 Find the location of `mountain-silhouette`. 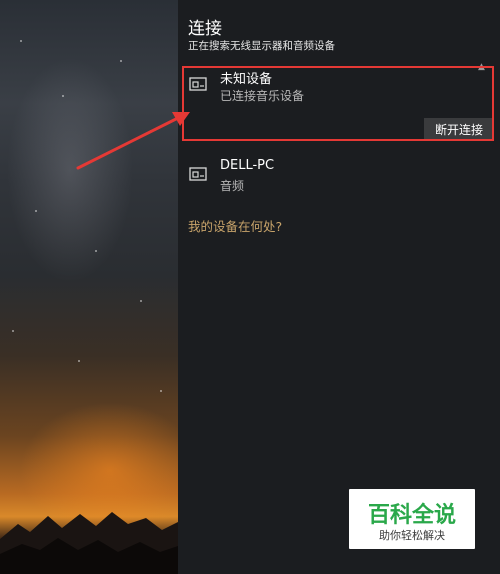

mountain-silhouette is located at coordinates (89, 543).